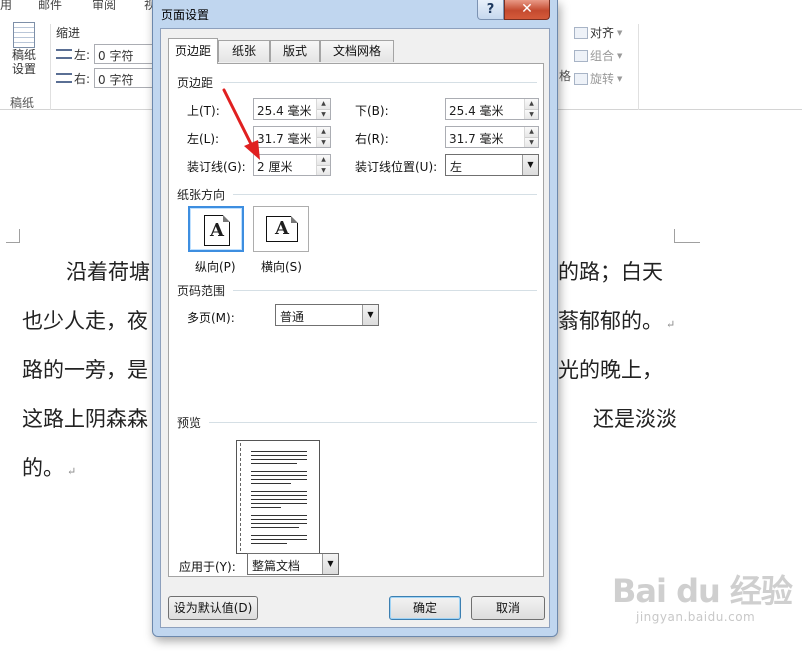 The image size is (802, 651). What do you see at coordinates (492, 137) in the screenshot?
I see `right-margin-input: 31.7 毫米 ▲ ▼` at bounding box center [492, 137].